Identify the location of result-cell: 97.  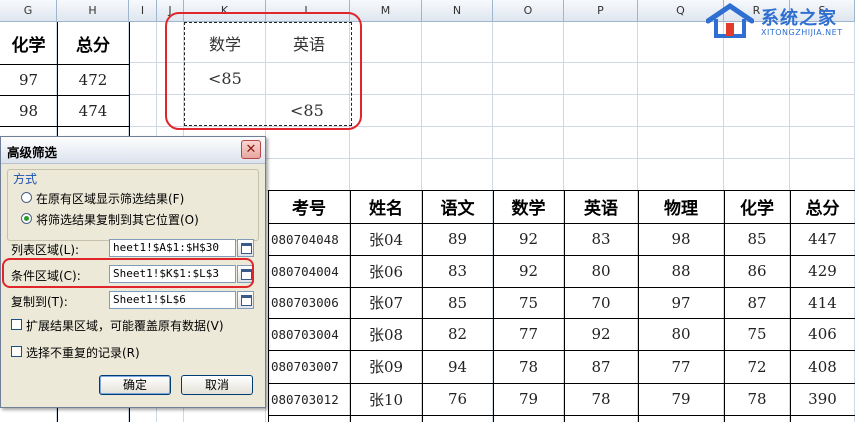
(681, 302).